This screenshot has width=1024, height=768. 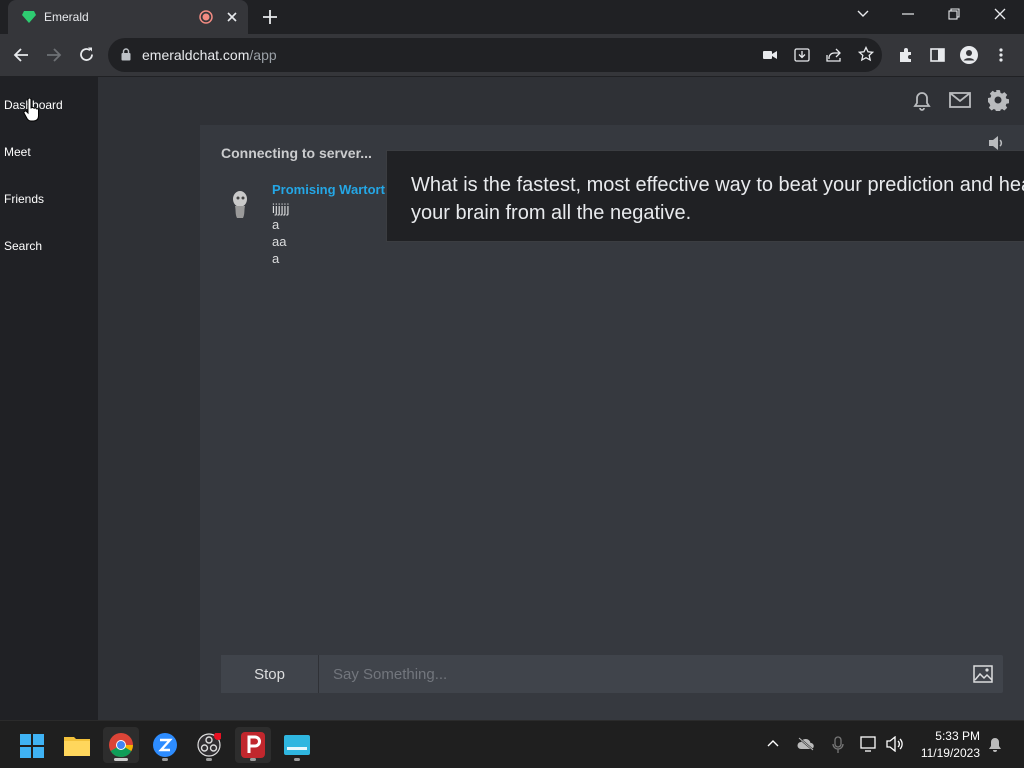 I want to click on sidebar-item-search: Search, so click(x=23, y=246).